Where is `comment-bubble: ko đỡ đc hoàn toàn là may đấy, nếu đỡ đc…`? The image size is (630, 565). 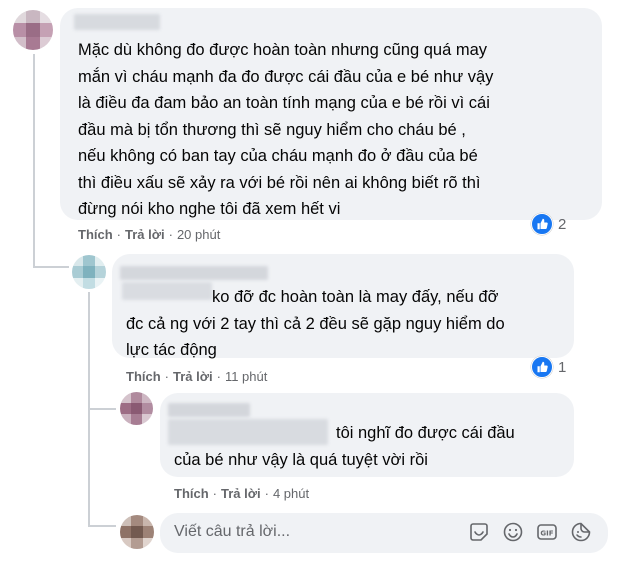 comment-bubble: ko đỡ đc hoàn toàn là may đấy, nếu đỡ đc… is located at coordinates (343, 306).